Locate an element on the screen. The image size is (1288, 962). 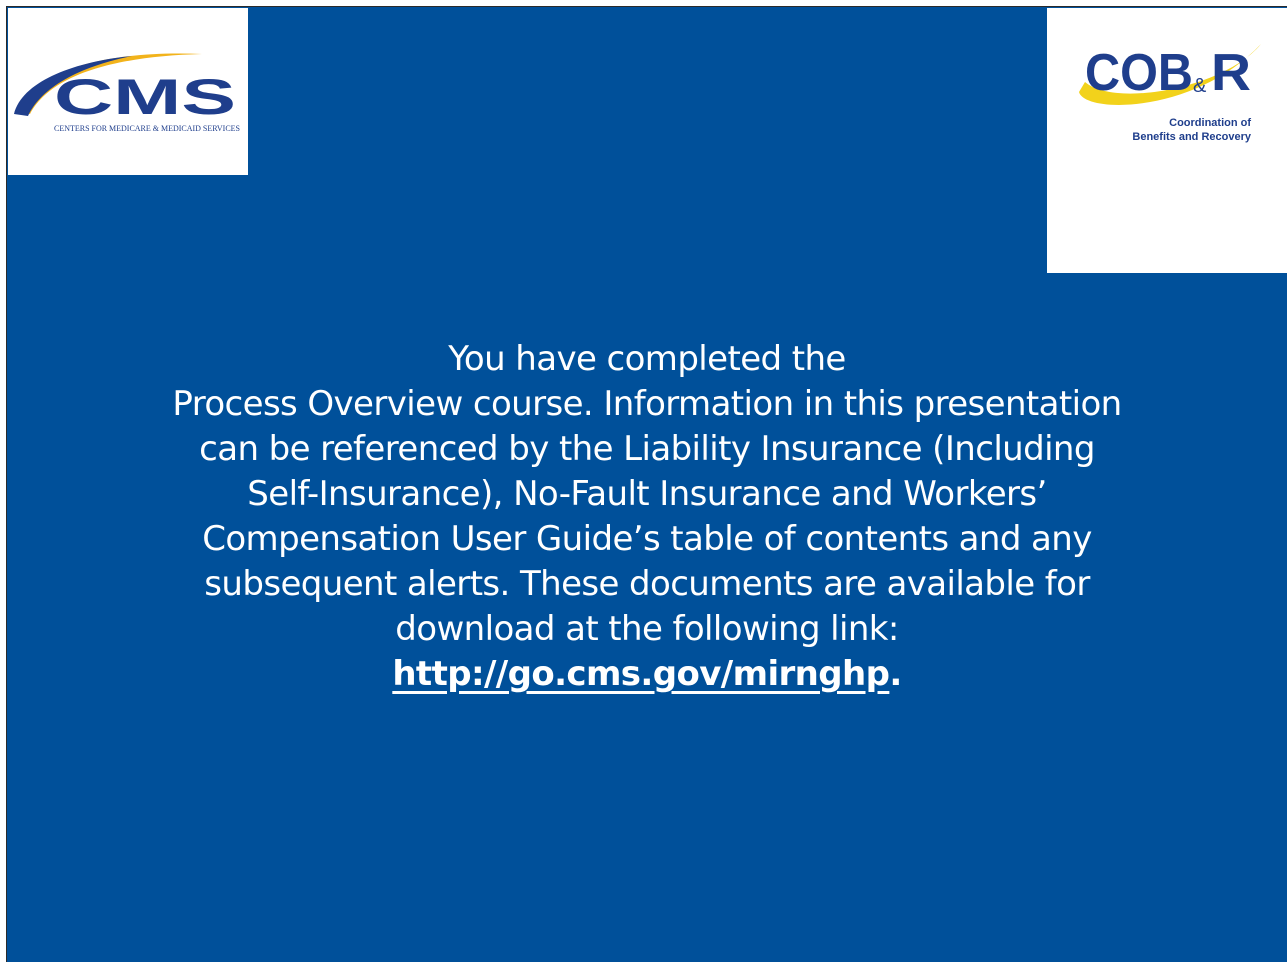
link-line: http://go.cms.gov/mirnghp. is located at coordinates (647, 674).